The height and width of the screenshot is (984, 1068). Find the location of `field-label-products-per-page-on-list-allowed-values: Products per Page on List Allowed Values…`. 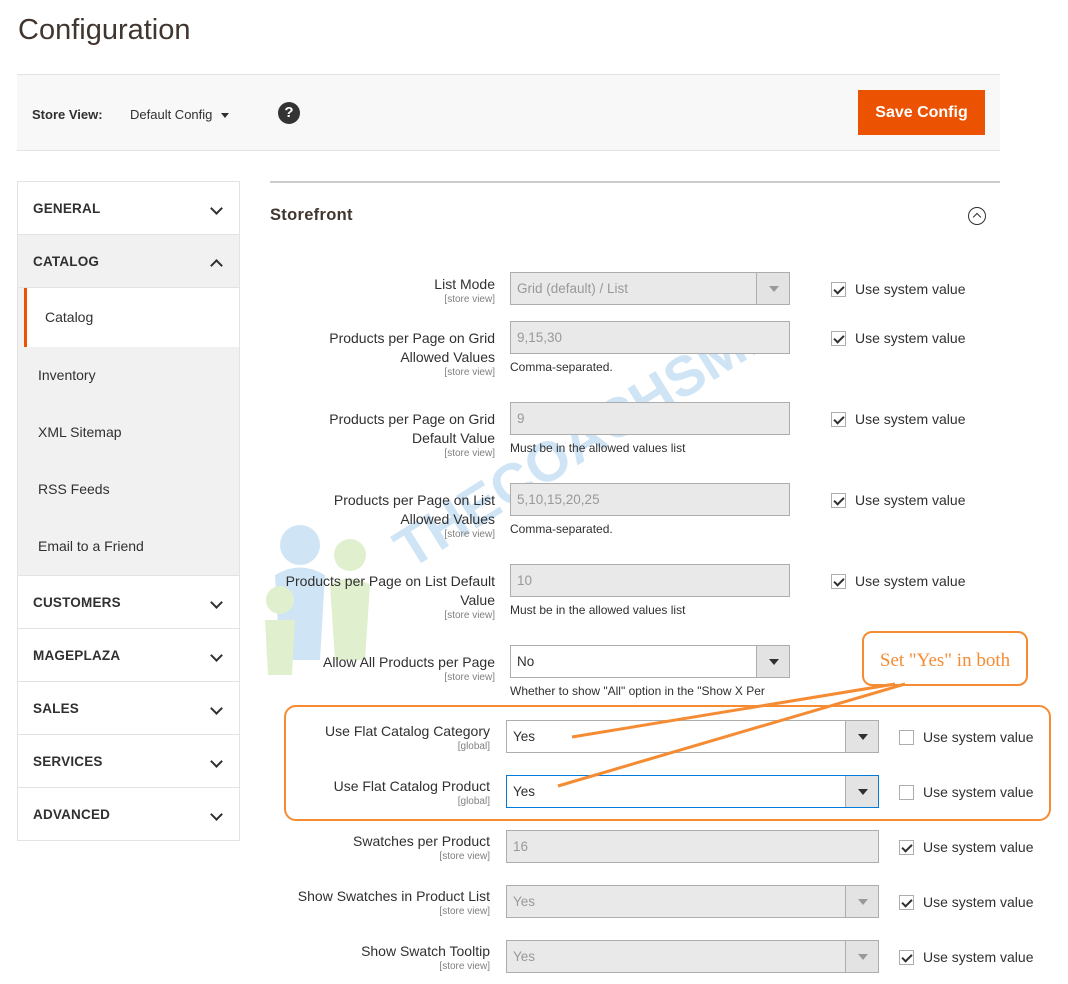

field-label-products-per-page-on-list-allowed-values: Products per Page on List Allowed Values… is located at coordinates (400, 515).